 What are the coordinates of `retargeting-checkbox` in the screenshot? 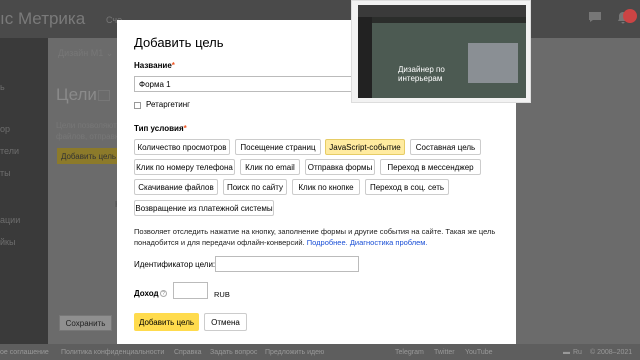 It's located at (137, 105).